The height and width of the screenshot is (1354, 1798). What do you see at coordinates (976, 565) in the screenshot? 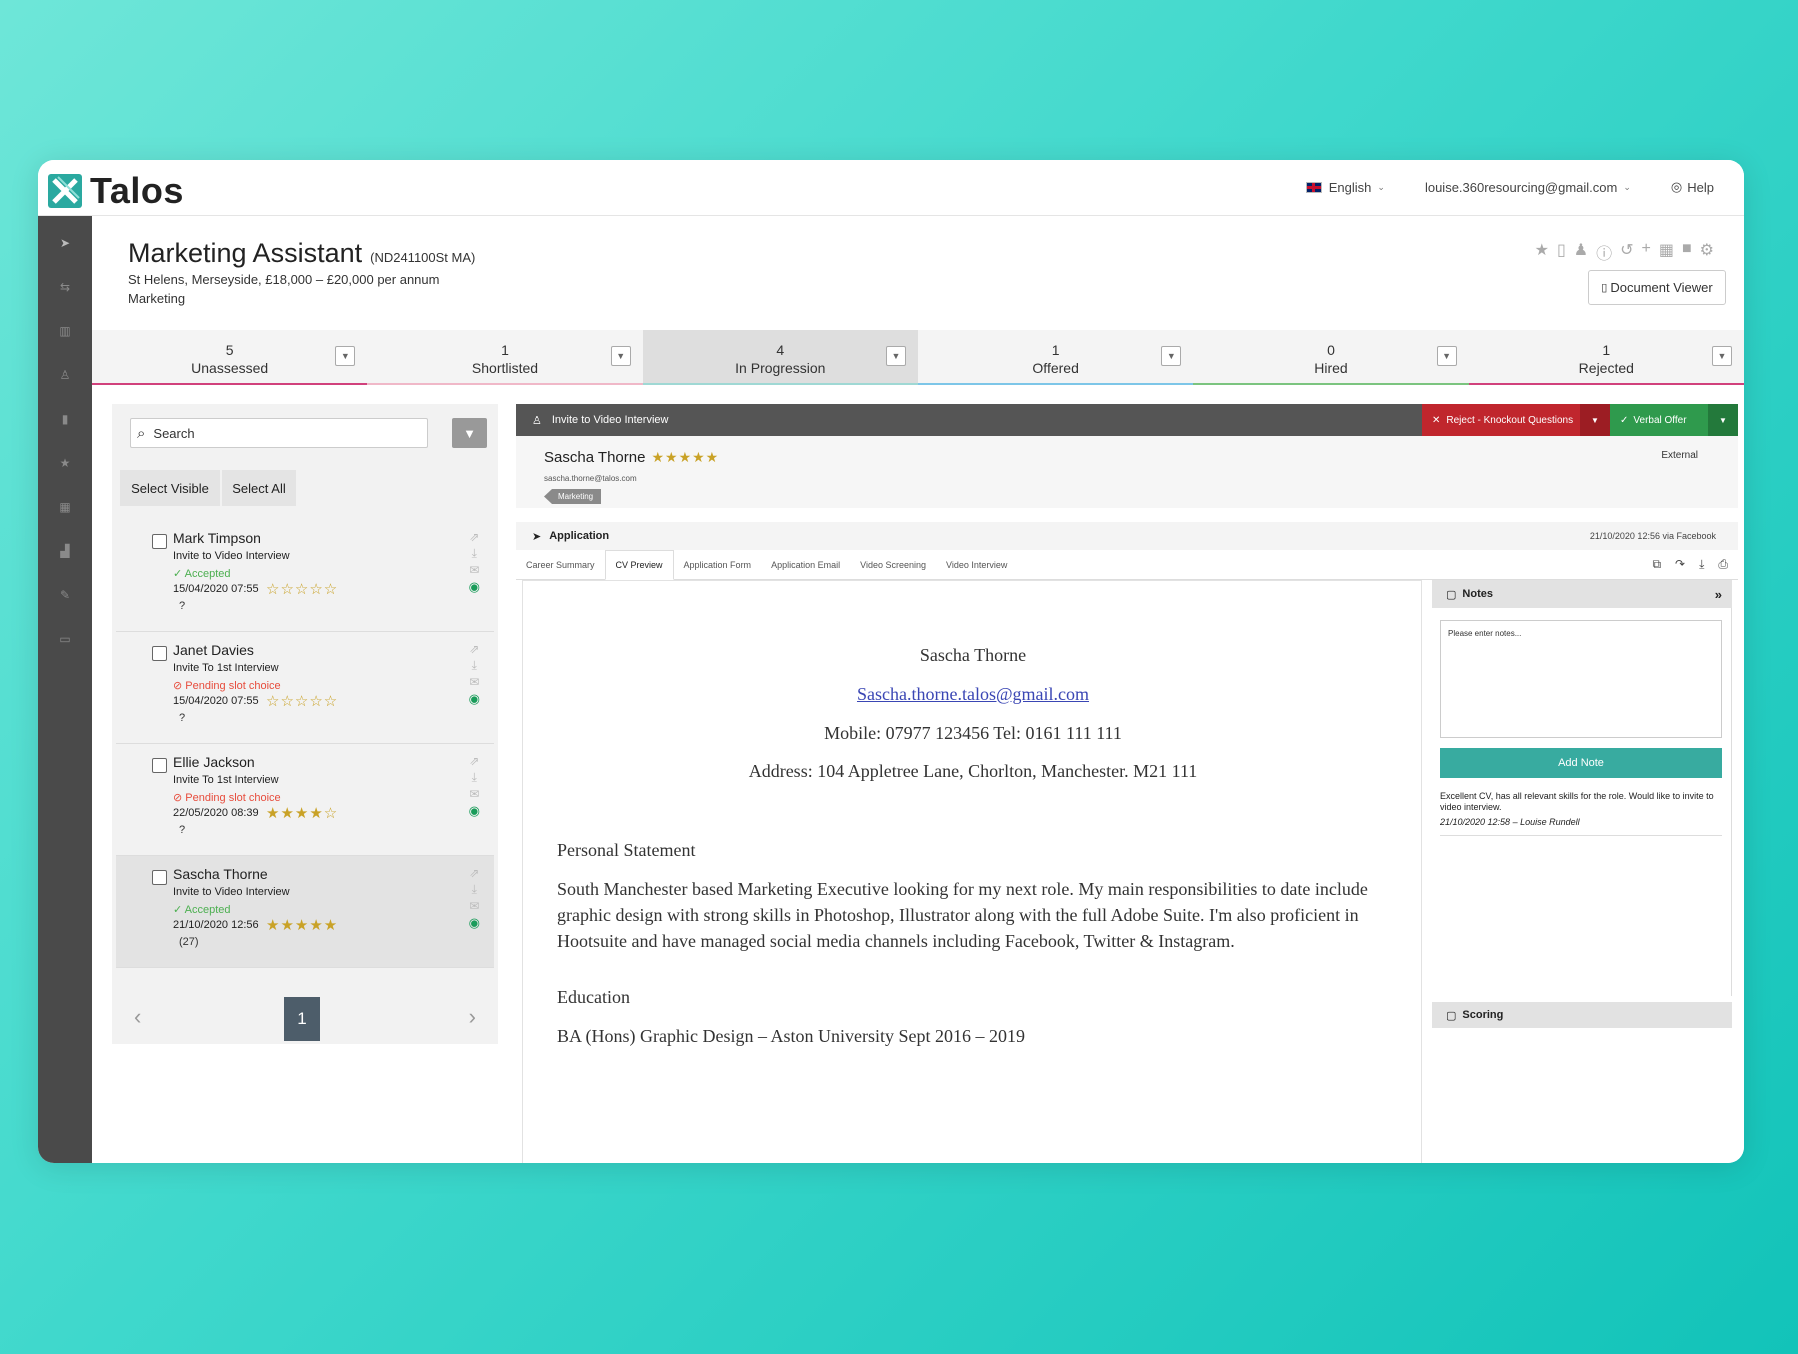
I see `tab-video-interview: Video Interview` at bounding box center [976, 565].